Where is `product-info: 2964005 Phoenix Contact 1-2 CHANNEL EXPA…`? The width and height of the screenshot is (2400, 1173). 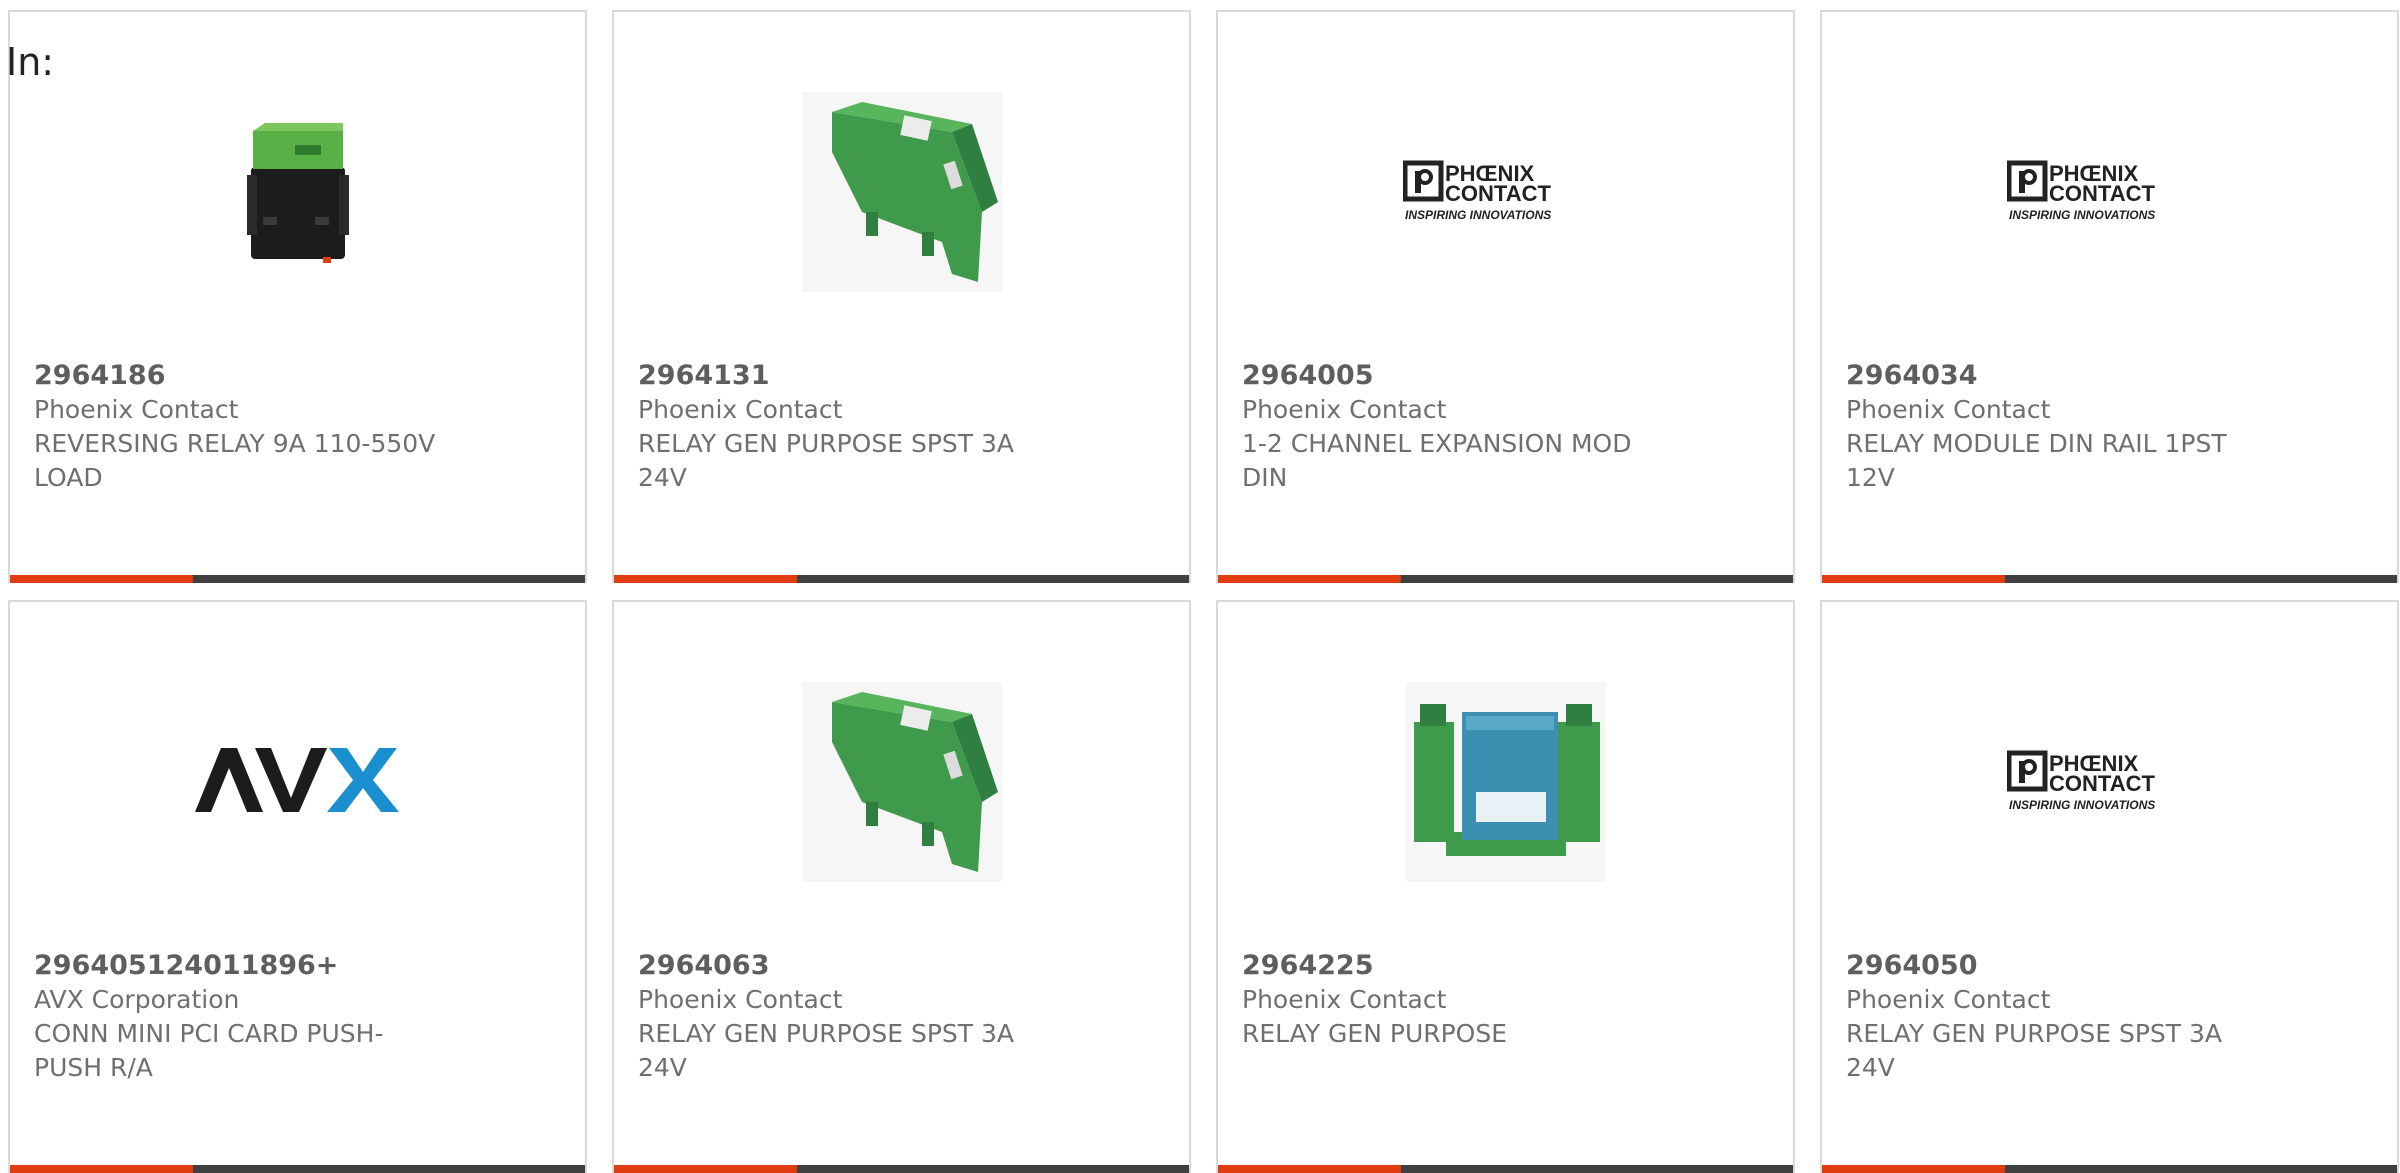 product-info: 2964005 Phoenix Contact 1-2 CHANNEL EXPA… is located at coordinates (1462, 427).